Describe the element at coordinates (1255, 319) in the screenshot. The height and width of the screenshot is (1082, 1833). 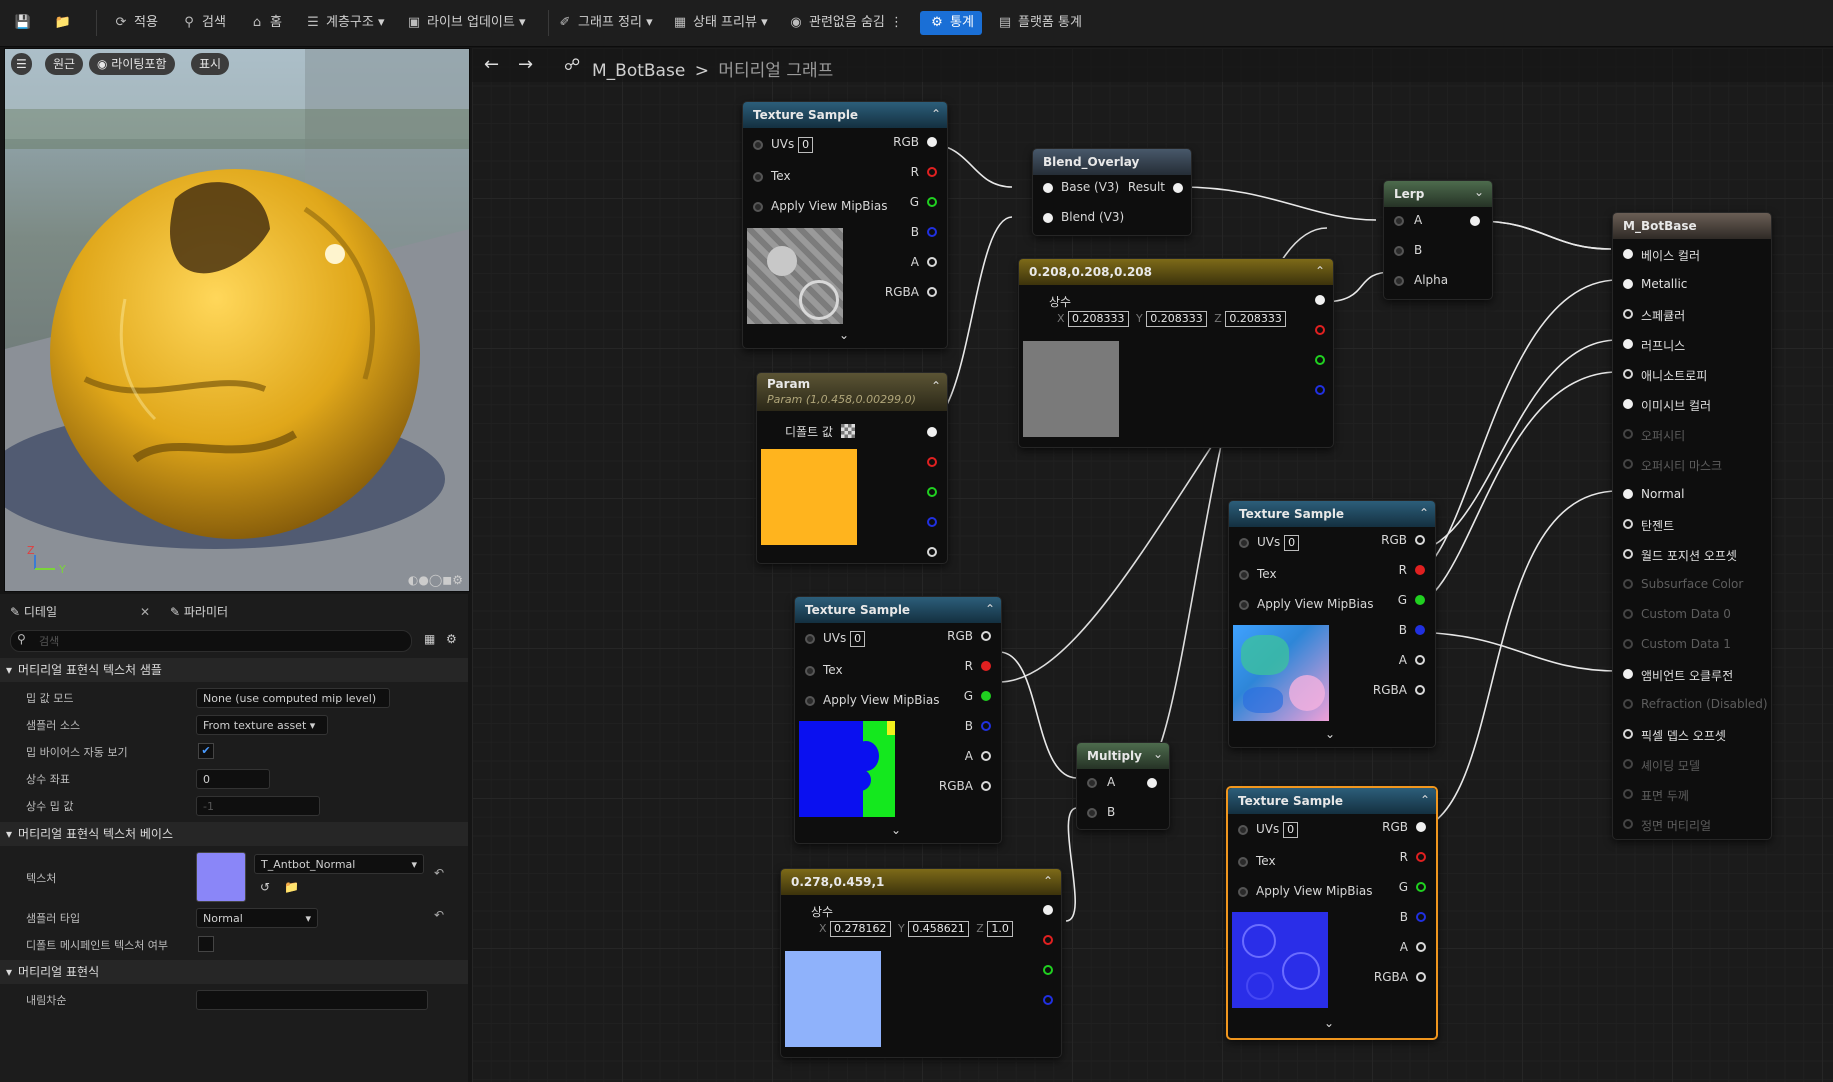
I see `const-z-field: 0.208333` at that location.